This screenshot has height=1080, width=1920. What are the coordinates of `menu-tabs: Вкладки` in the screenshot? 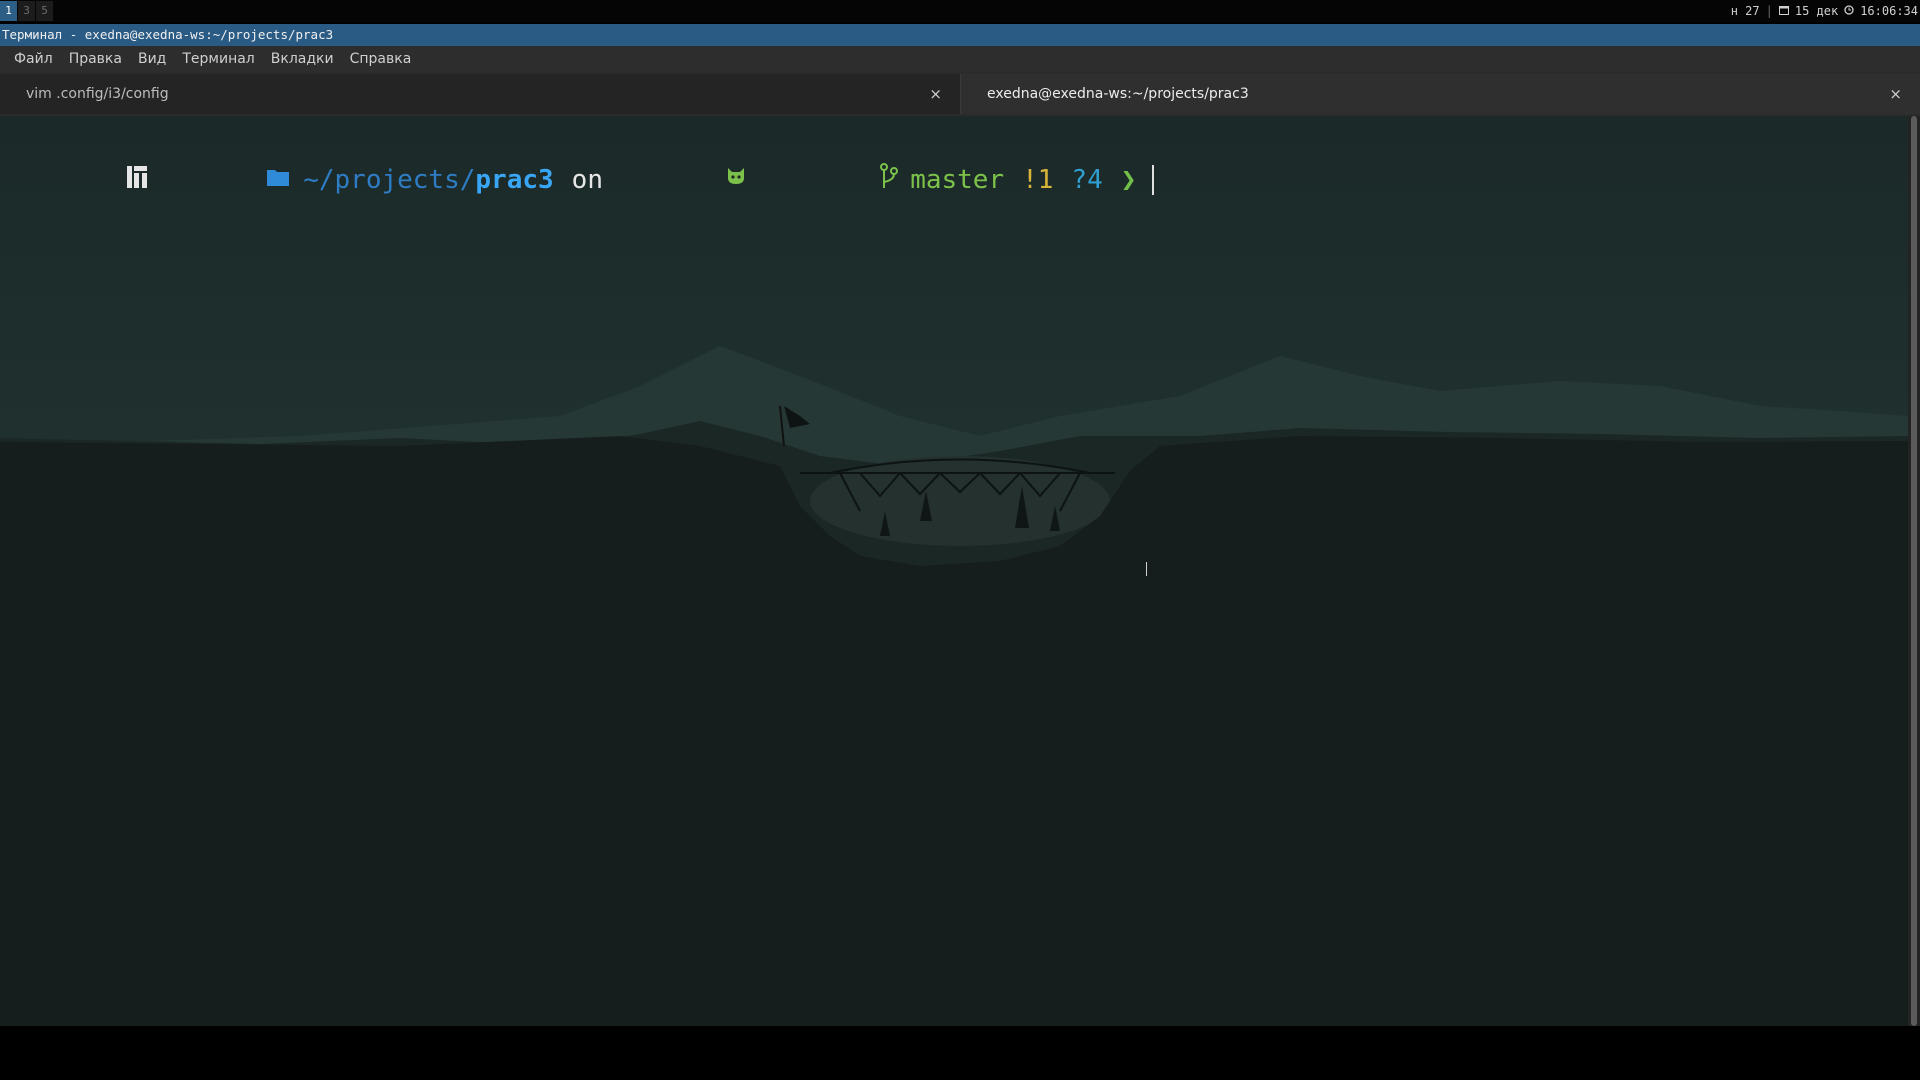 It's located at (302, 59).